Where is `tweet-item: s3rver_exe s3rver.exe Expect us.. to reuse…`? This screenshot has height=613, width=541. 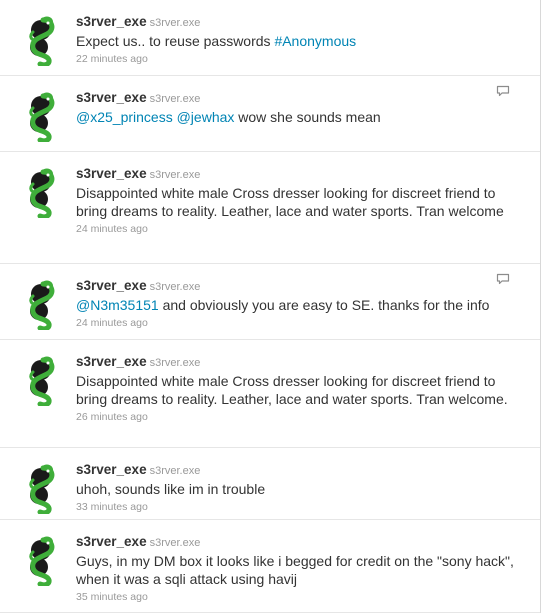
tweet-item: s3rver_exe s3rver.exe Expect us.. to reuse… is located at coordinates (270, 38).